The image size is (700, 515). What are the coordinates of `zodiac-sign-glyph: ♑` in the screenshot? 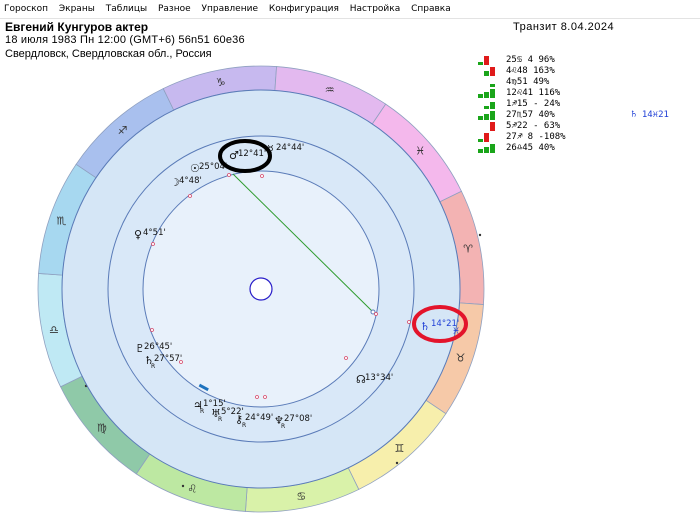 It's located at (221, 82).